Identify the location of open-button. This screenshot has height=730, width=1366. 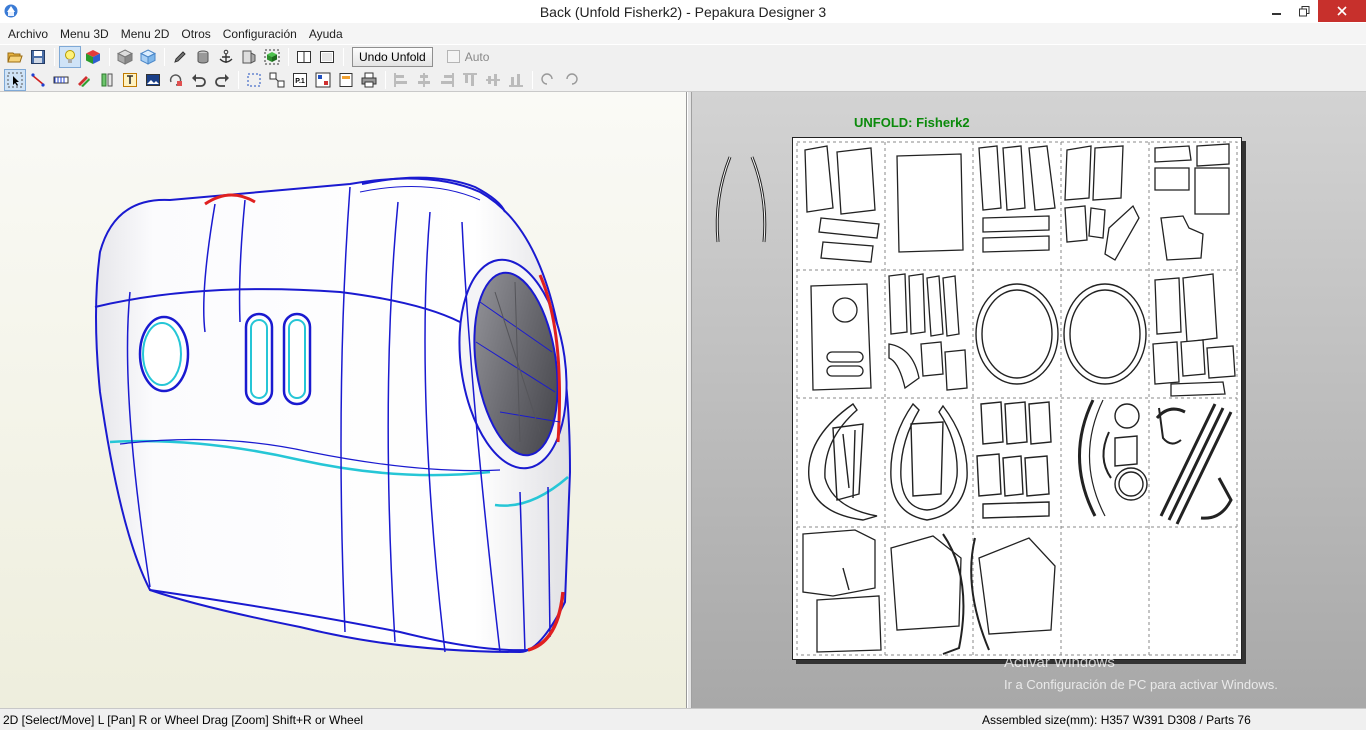
(15, 57).